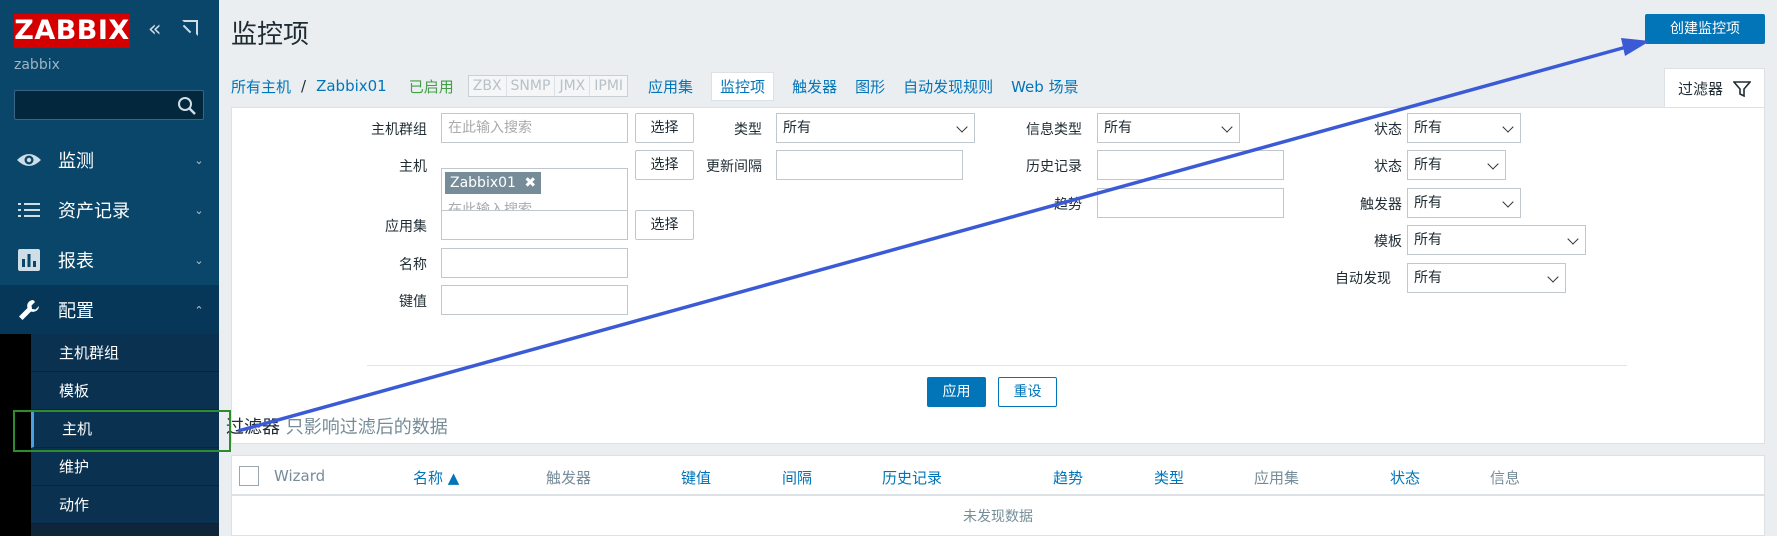 The height and width of the screenshot is (536, 1777). I want to click on application-label: 应用集, so click(406, 227).